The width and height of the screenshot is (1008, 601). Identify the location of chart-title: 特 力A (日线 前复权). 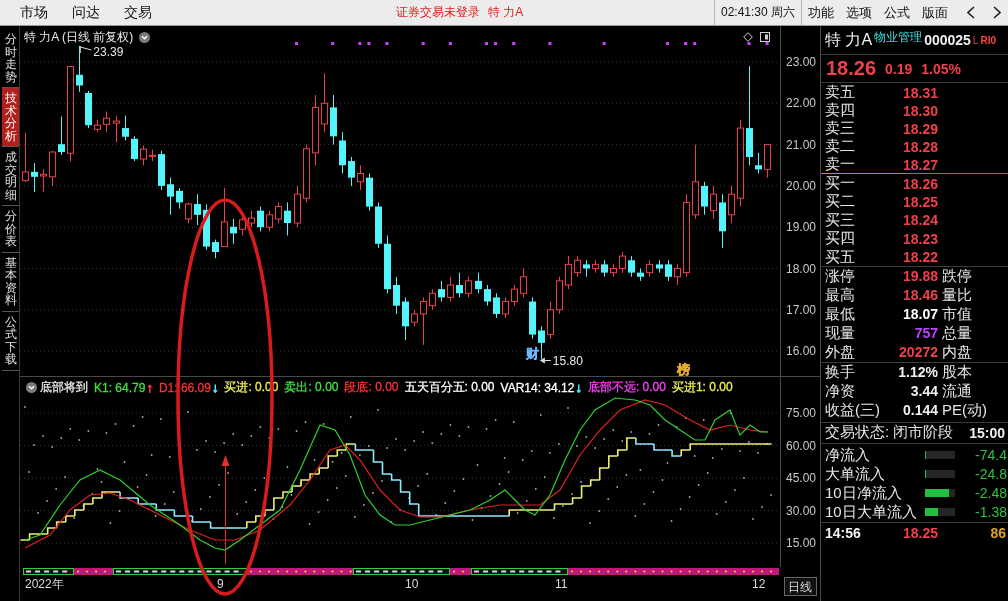
(79, 37).